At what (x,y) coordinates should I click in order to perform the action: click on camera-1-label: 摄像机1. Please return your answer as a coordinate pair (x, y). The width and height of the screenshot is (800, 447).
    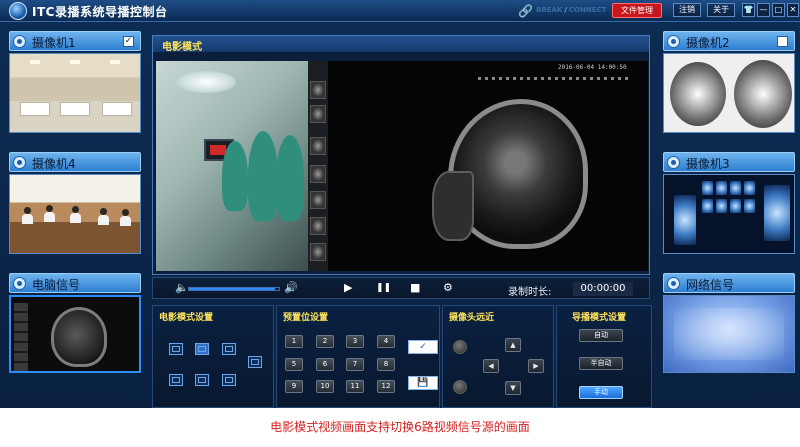
    Looking at the image, I should click on (54, 43).